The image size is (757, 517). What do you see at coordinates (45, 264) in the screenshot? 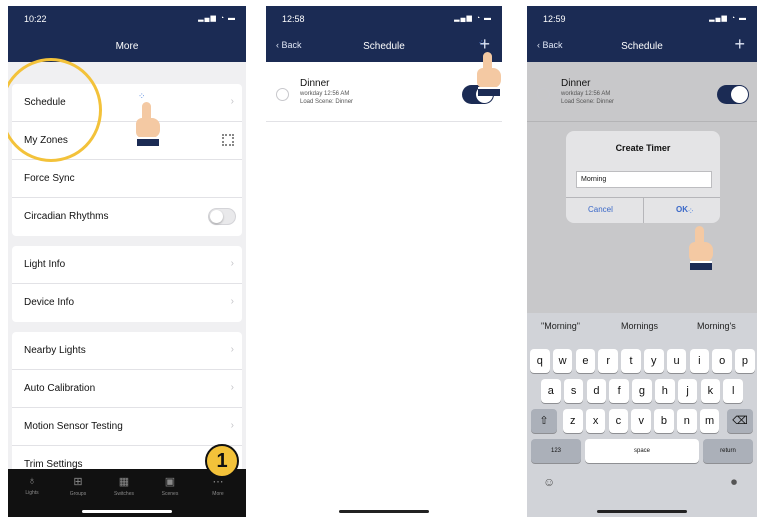
I see `menu-item-label: Light Info` at bounding box center [45, 264].